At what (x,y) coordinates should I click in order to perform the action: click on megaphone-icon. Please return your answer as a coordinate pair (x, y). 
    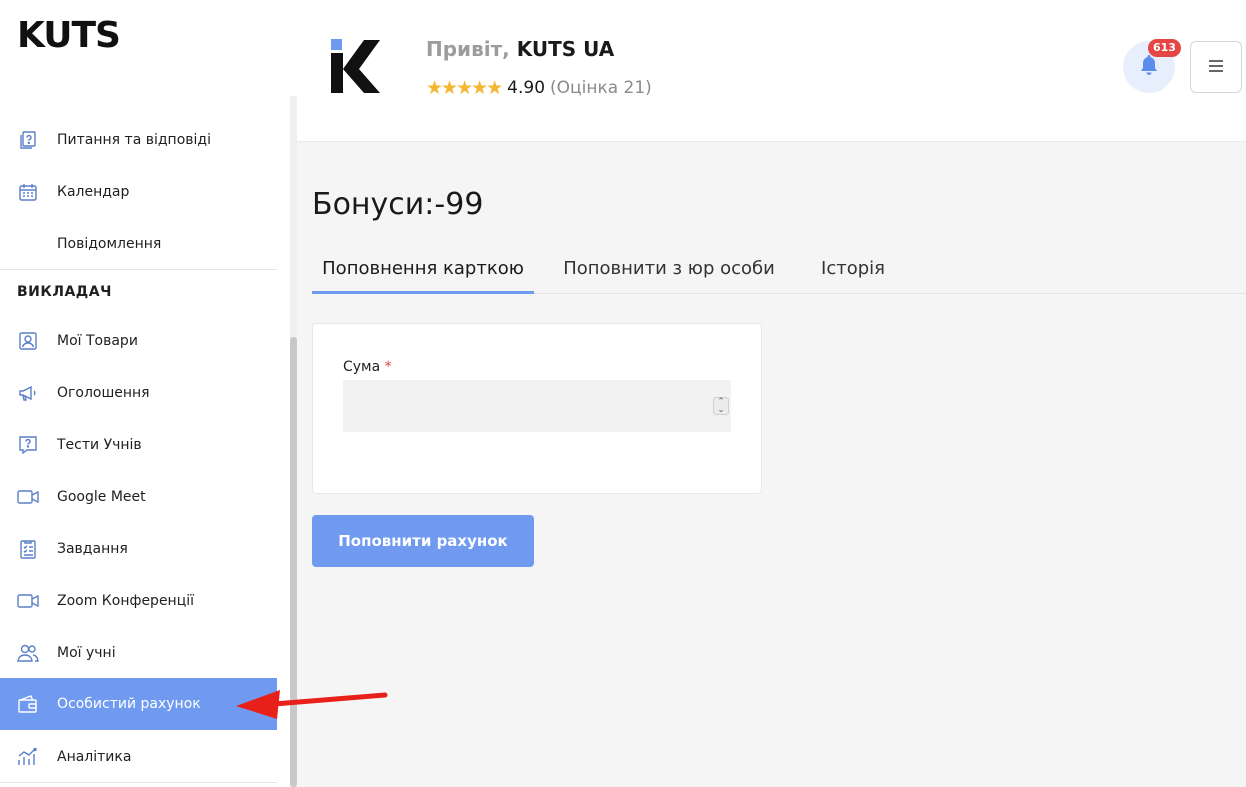
    Looking at the image, I should click on (28, 393).